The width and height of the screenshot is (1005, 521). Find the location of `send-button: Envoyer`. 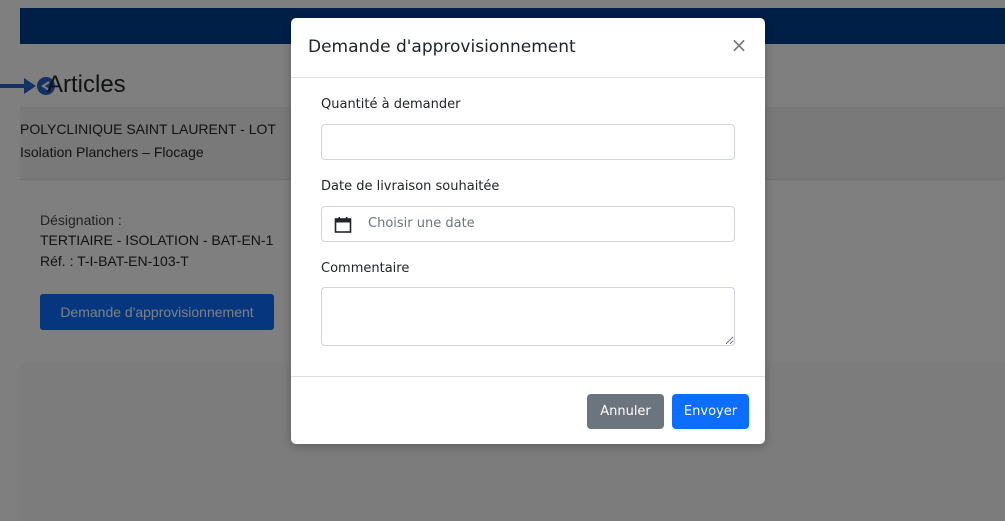

send-button: Envoyer is located at coordinates (710, 411).